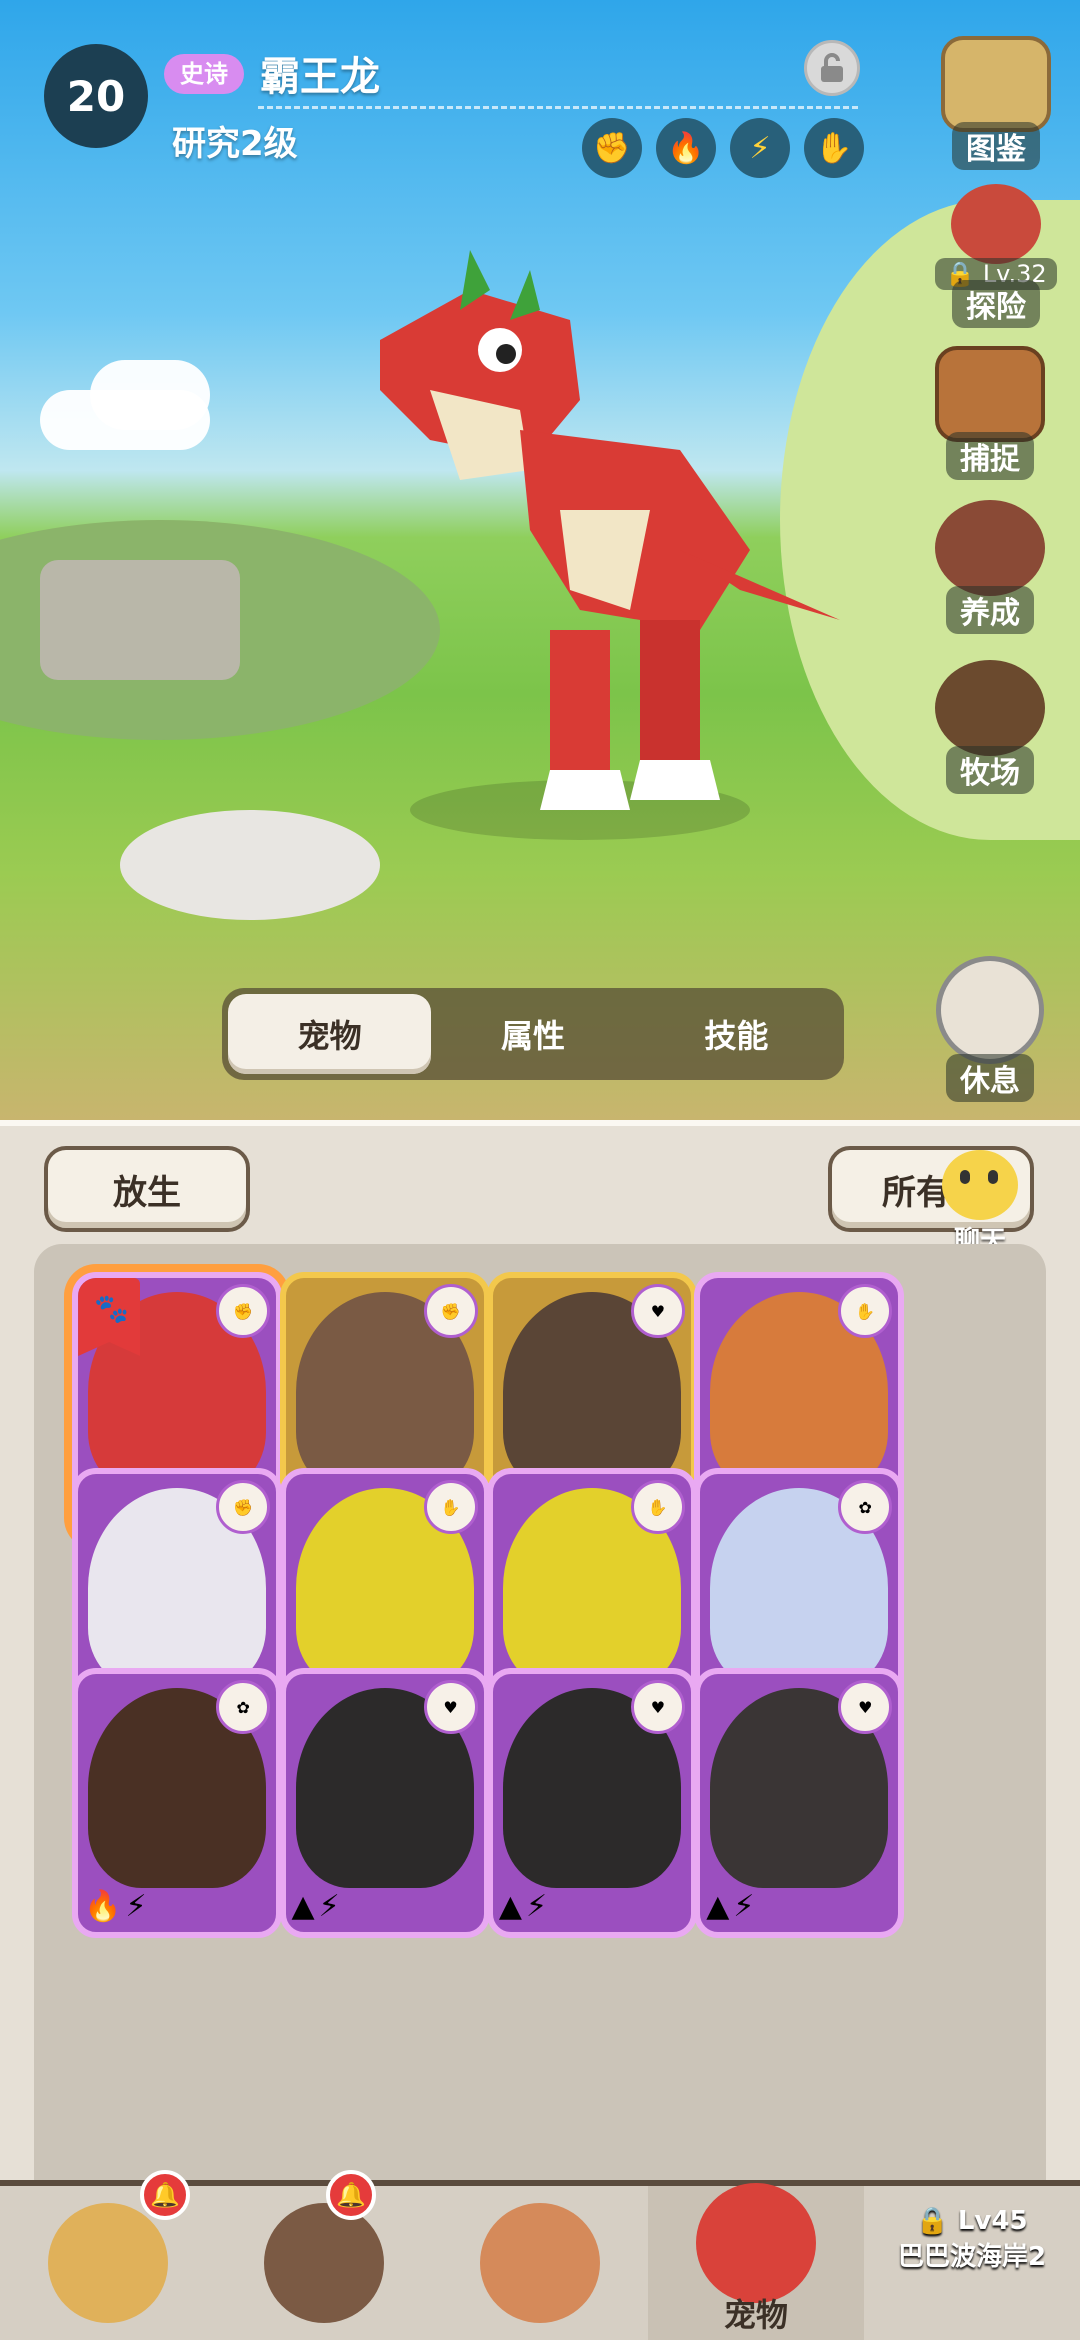 The image size is (1080, 2340). I want to click on breed-icon, so click(990, 548).